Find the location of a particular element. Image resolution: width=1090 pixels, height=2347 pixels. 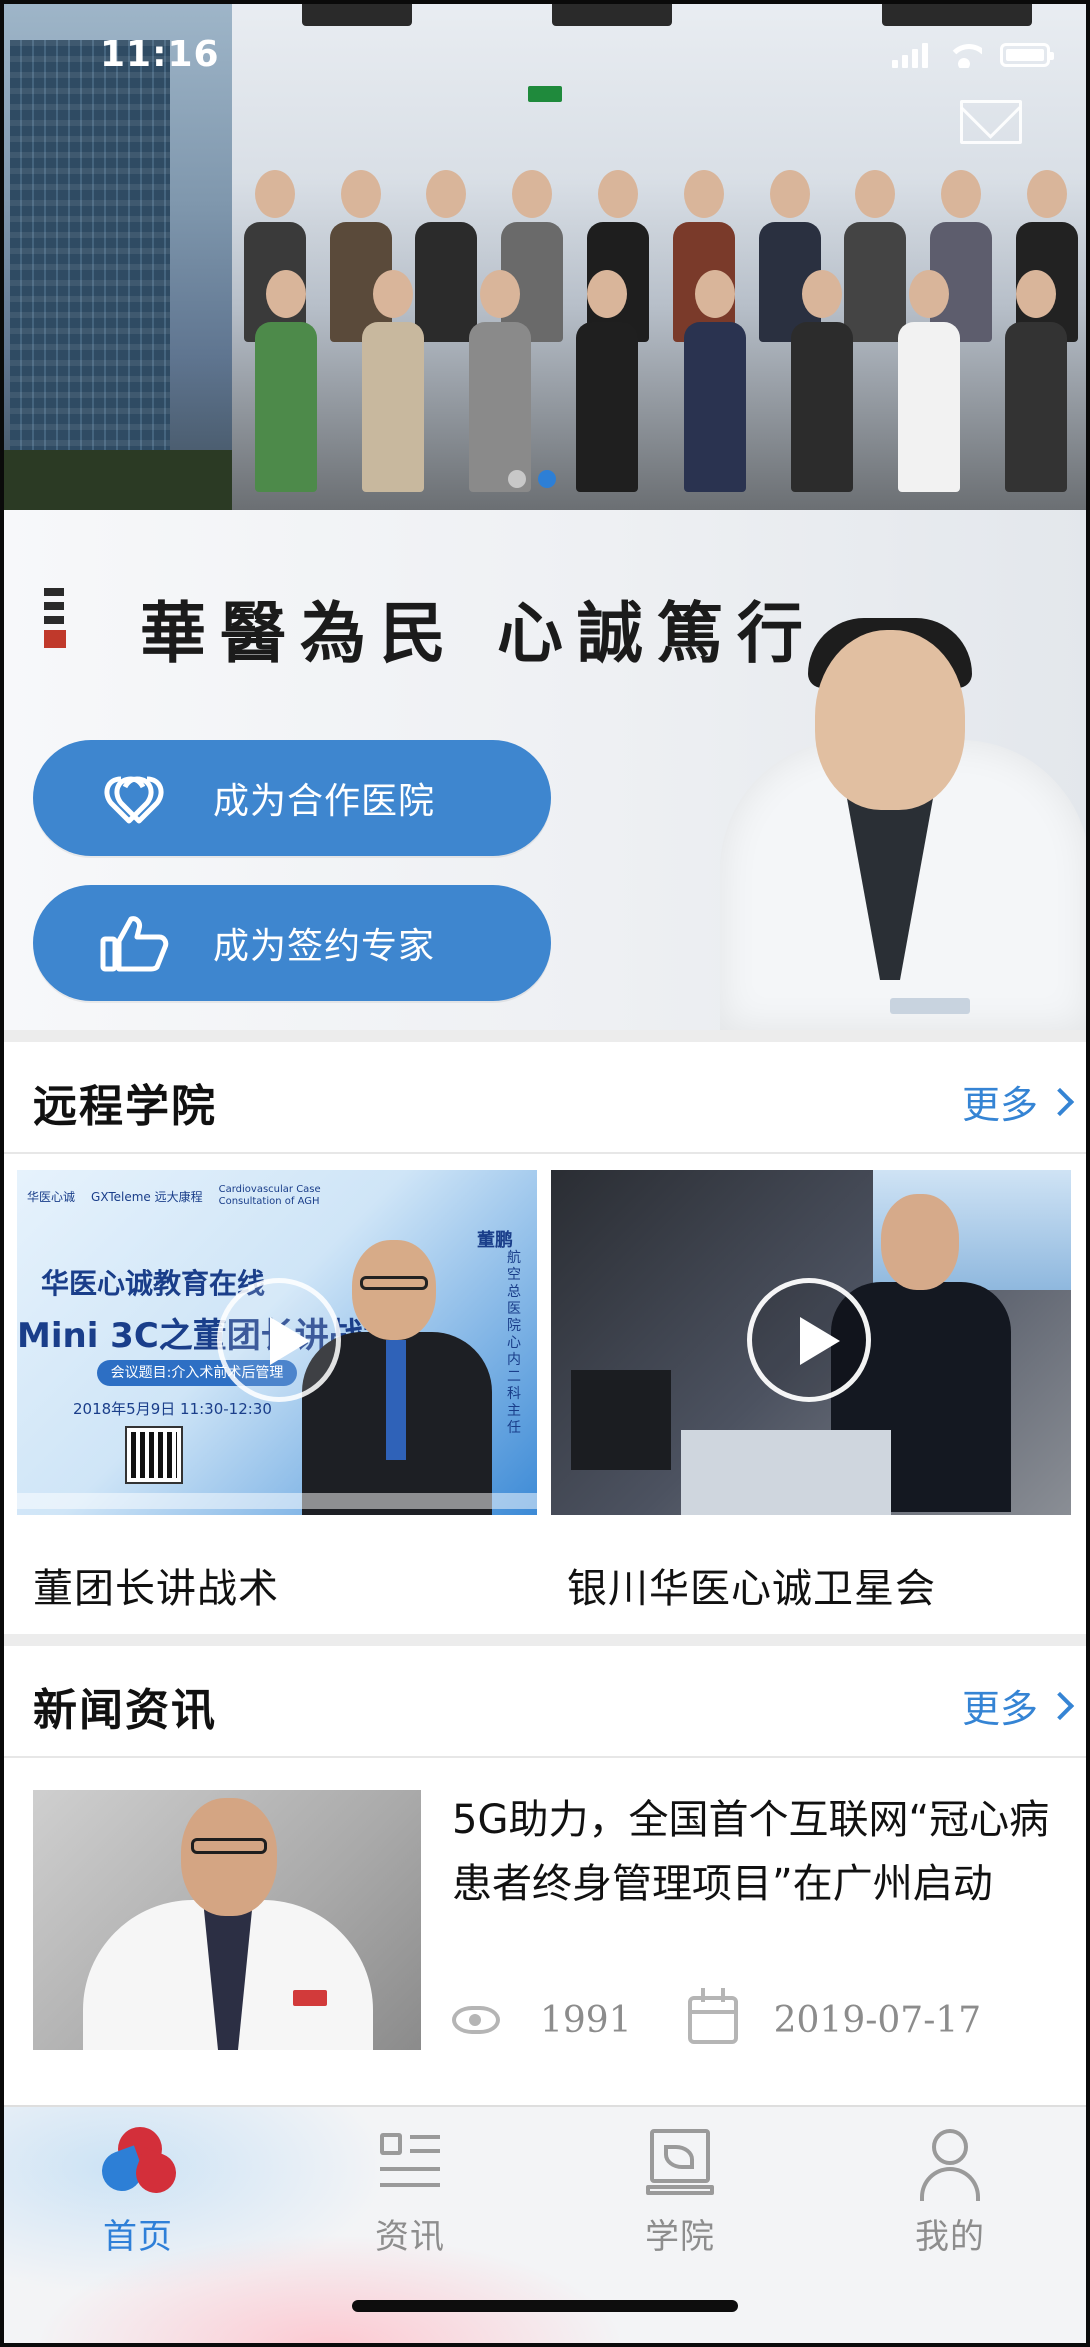

tab-profile: 我的 is located at coordinates (950, 2197).